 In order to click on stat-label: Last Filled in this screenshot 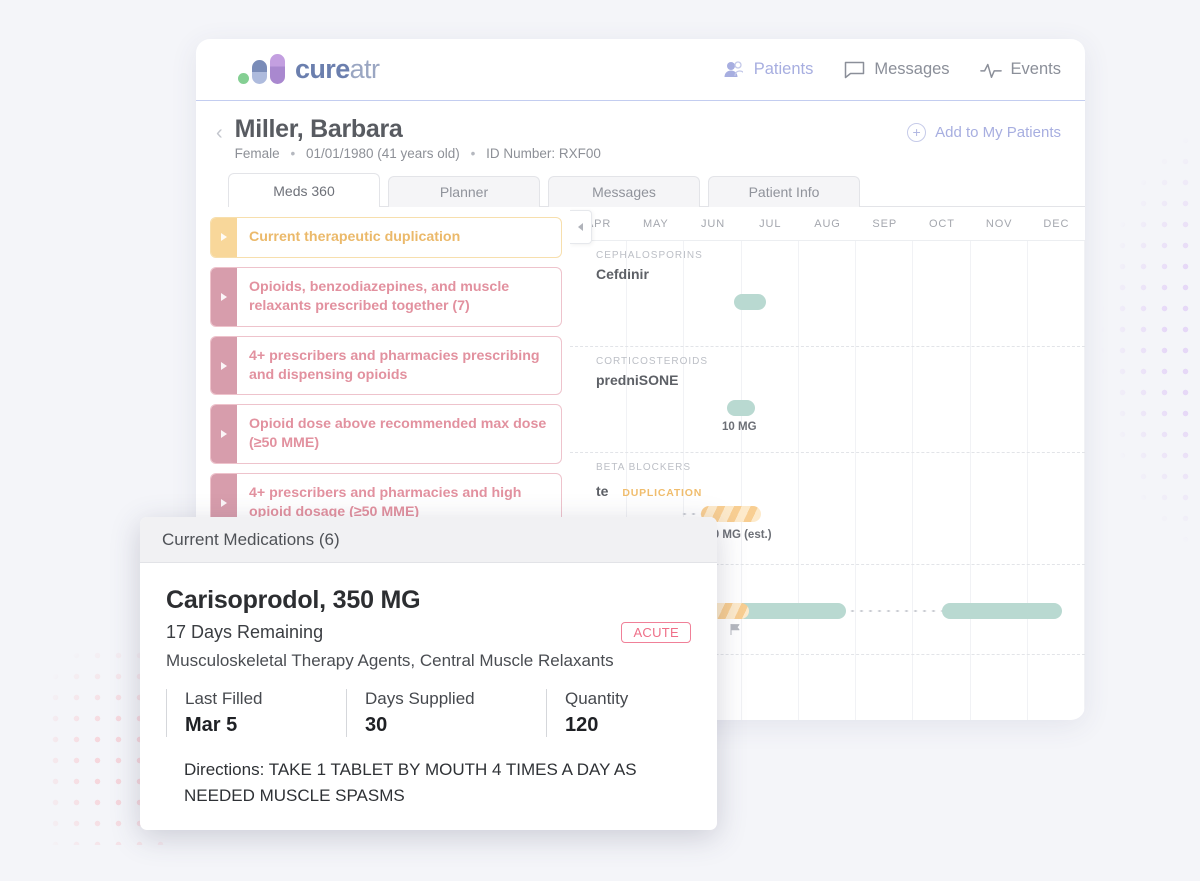, I will do `click(224, 698)`.